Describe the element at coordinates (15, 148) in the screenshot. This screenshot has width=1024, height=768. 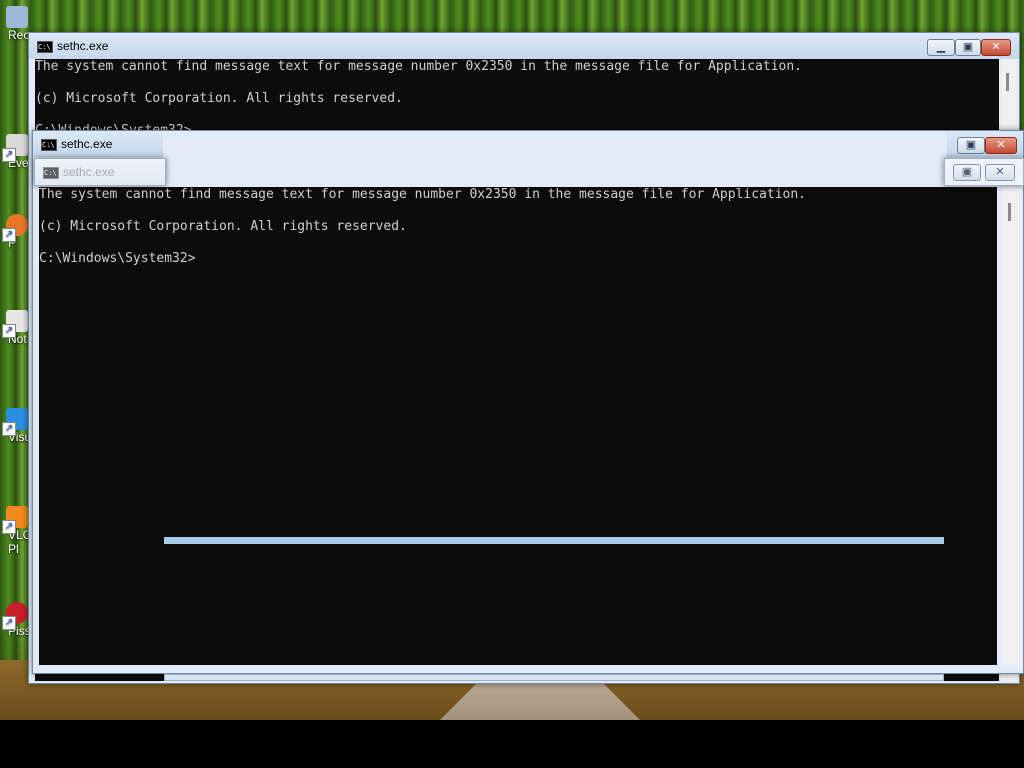
I see `shortcut-icon: ↗` at that location.